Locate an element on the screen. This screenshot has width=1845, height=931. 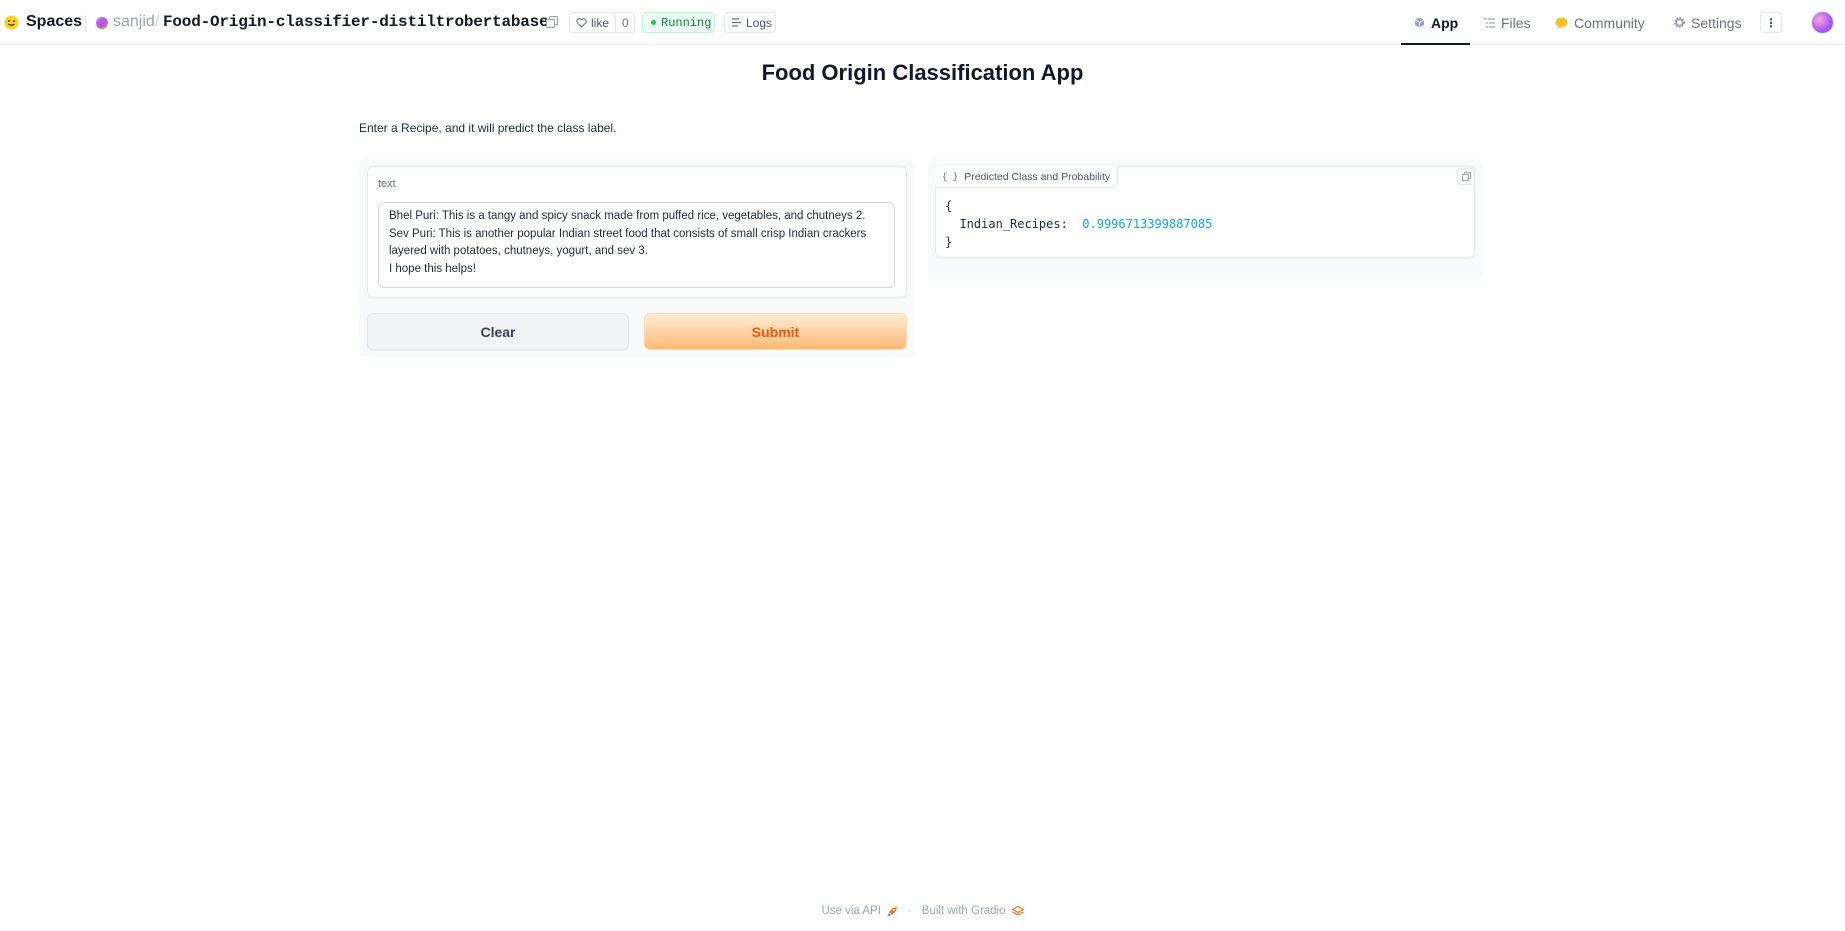
heart-icon is located at coordinates (581, 22).